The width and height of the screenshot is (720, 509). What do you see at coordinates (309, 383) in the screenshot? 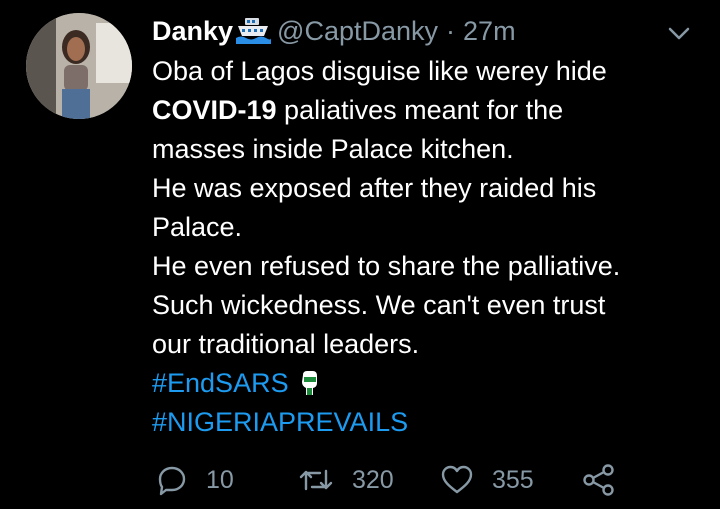
I see `raised-fist-icon` at bounding box center [309, 383].